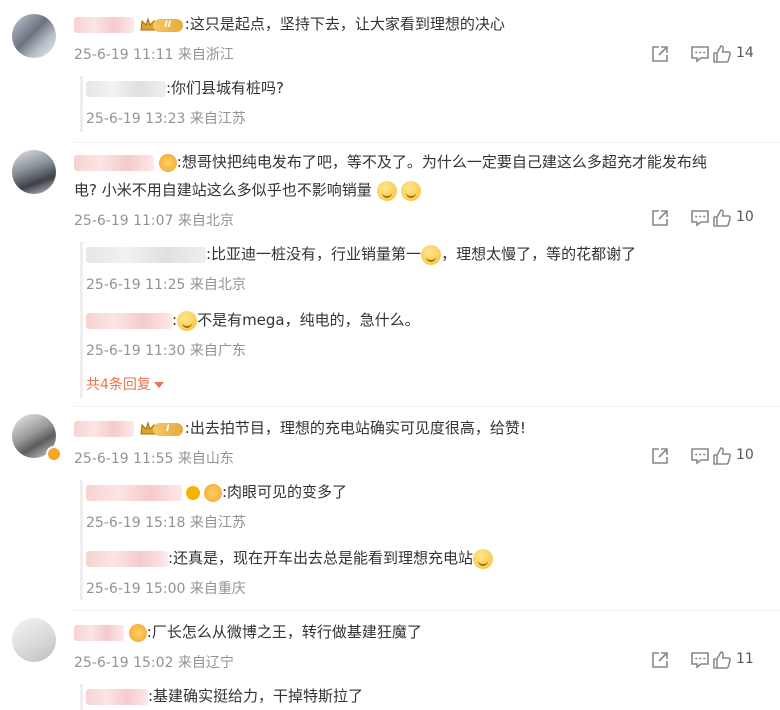 Image resolution: width=780 pixels, height=710 pixels. What do you see at coordinates (224, 696) in the screenshot?
I see `reply-text: :基建确实挺给力，干掉特斯拉了` at bounding box center [224, 696].